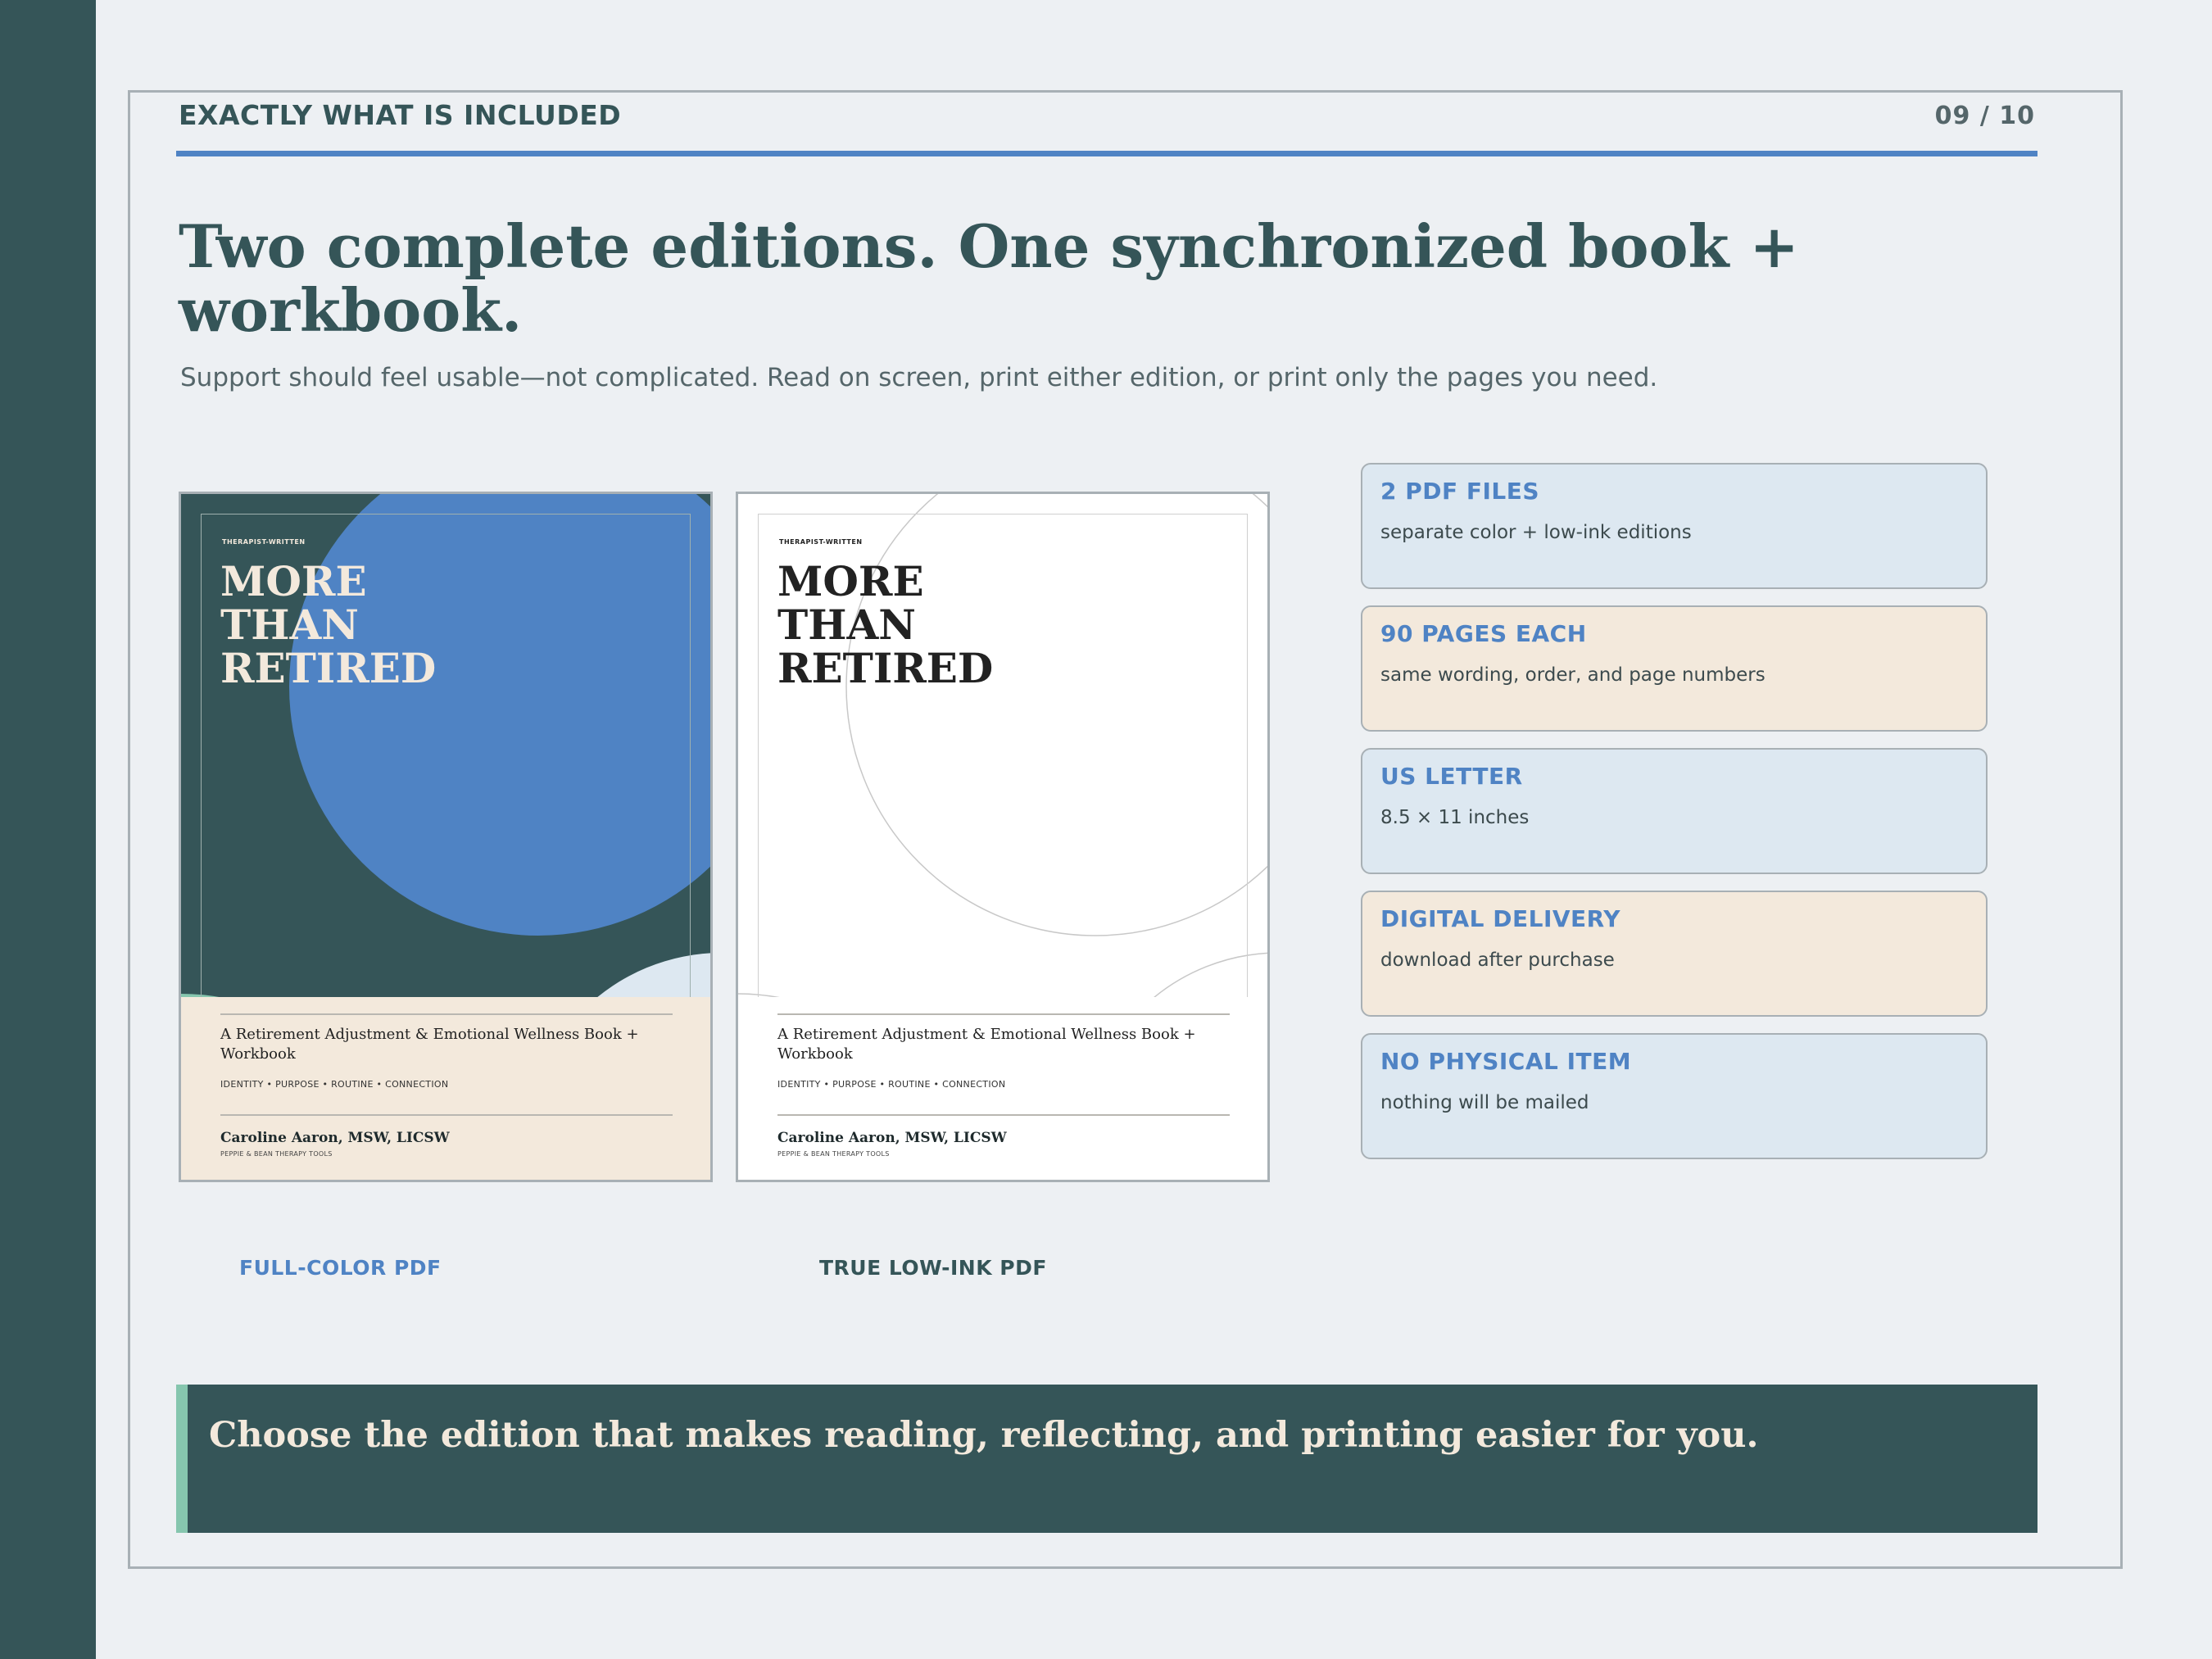 The height and width of the screenshot is (1659, 2212). Describe the element at coordinates (1484, 1102) in the screenshot. I see `spec-description: nothing will be mailed` at that location.